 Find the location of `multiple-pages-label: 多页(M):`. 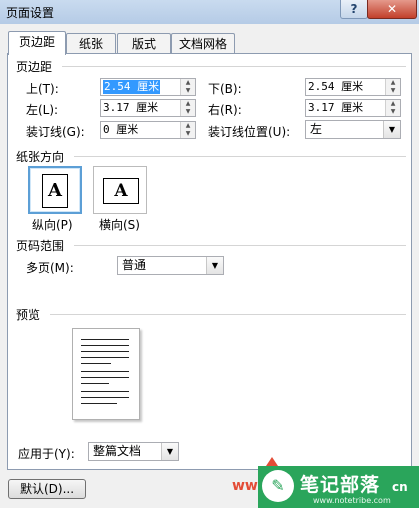

multiple-pages-label: 多页(M): is located at coordinates (50, 268).